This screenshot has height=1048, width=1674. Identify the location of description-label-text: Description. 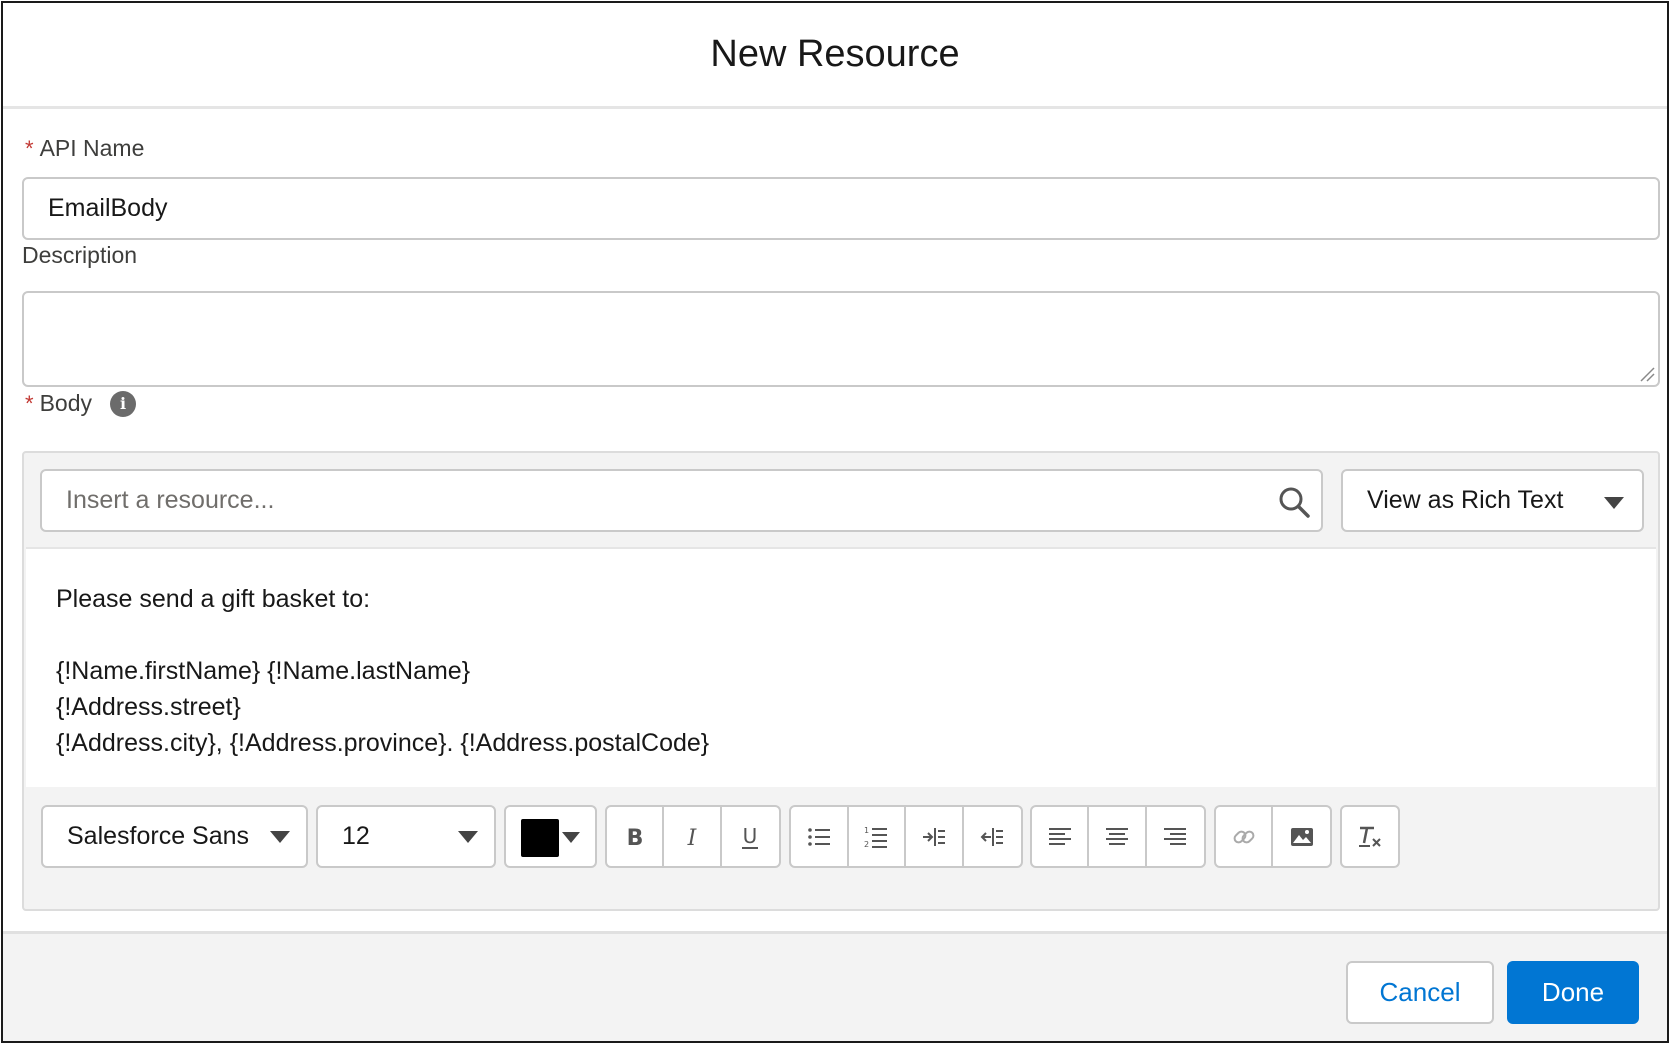
(80, 255).